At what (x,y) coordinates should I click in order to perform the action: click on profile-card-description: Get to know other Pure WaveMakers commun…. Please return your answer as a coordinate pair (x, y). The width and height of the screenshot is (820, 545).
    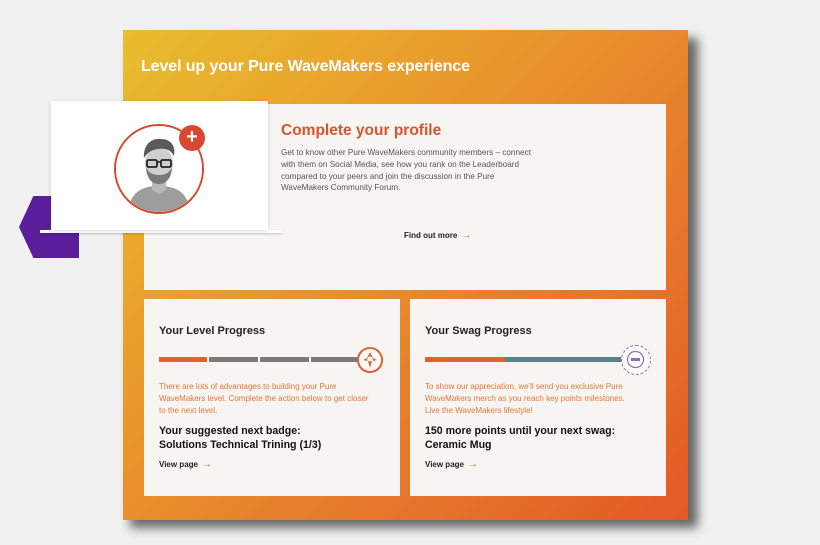
    Looking at the image, I should click on (406, 170).